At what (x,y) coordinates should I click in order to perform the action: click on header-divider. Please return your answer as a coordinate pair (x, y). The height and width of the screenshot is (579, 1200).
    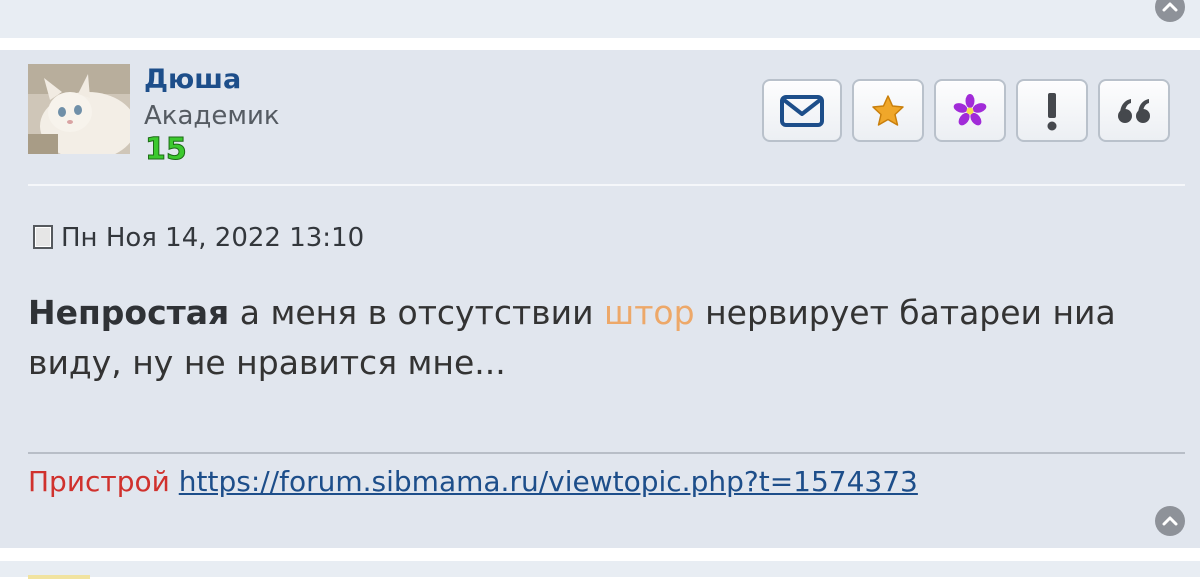
    Looking at the image, I should click on (606, 185).